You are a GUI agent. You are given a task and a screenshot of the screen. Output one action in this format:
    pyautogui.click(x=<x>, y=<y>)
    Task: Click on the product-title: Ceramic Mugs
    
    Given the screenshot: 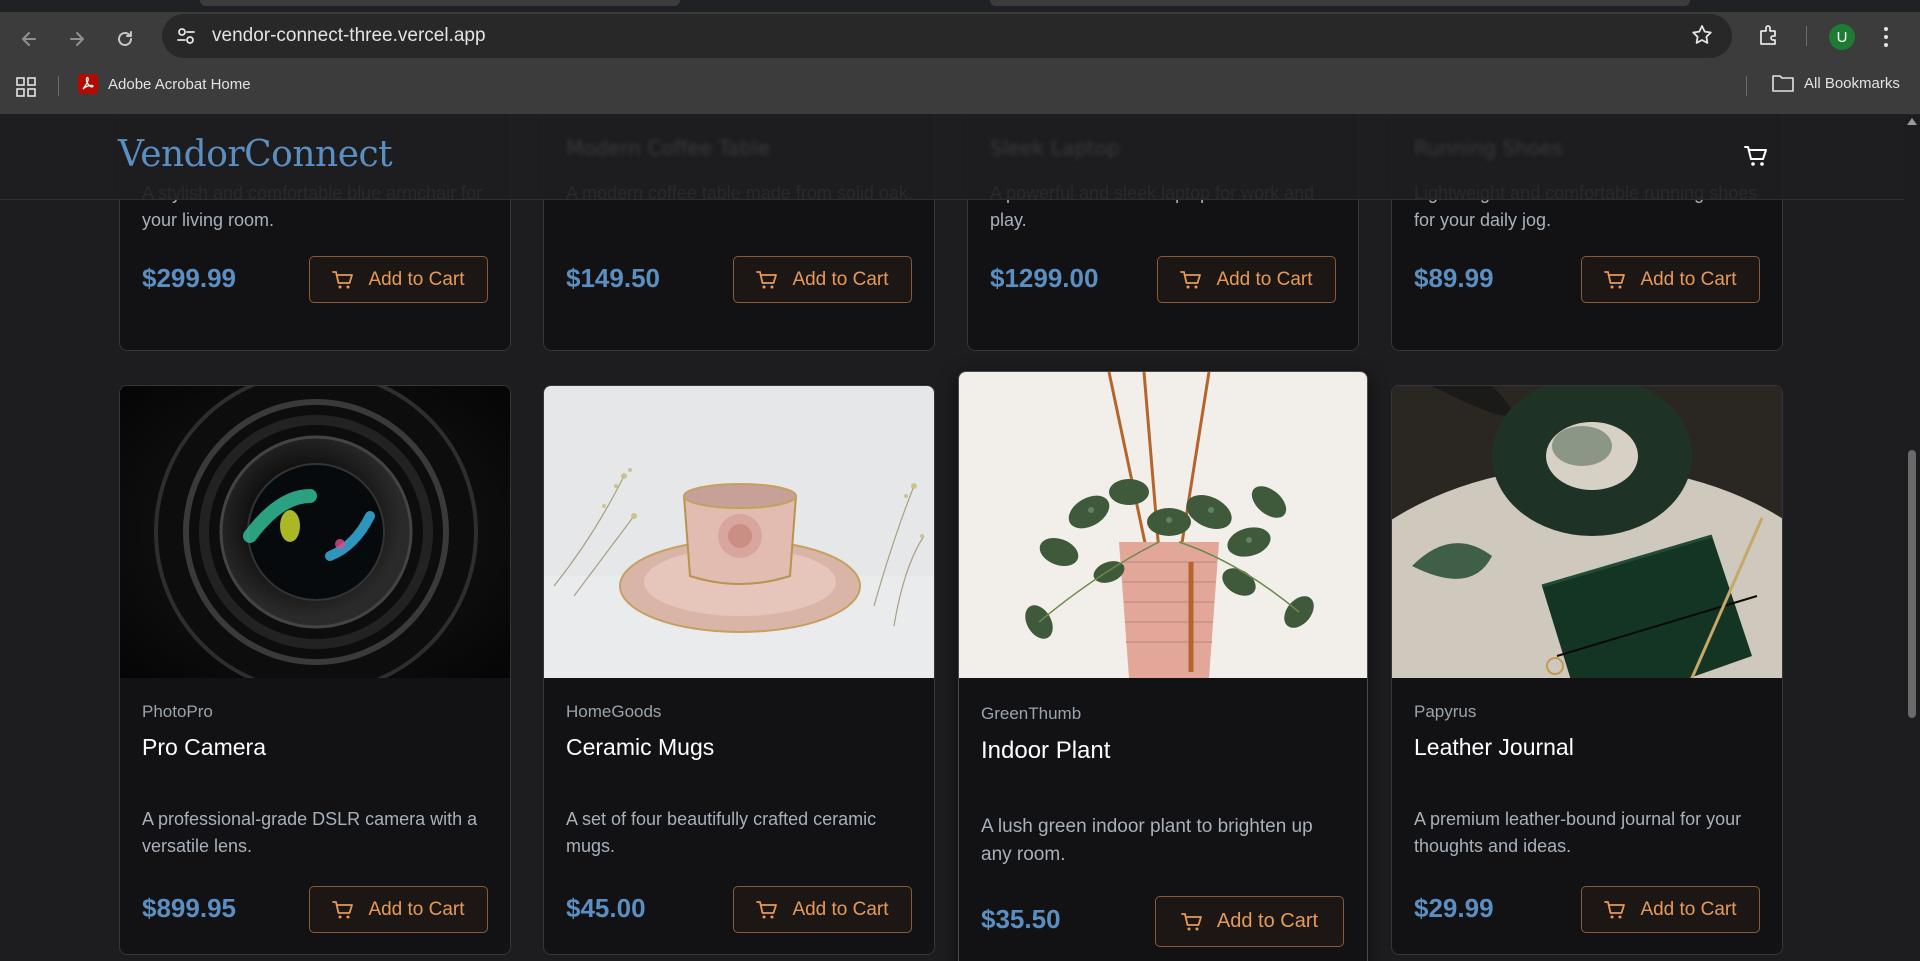 What is the action you would take?
    pyautogui.click(x=640, y=747)
    